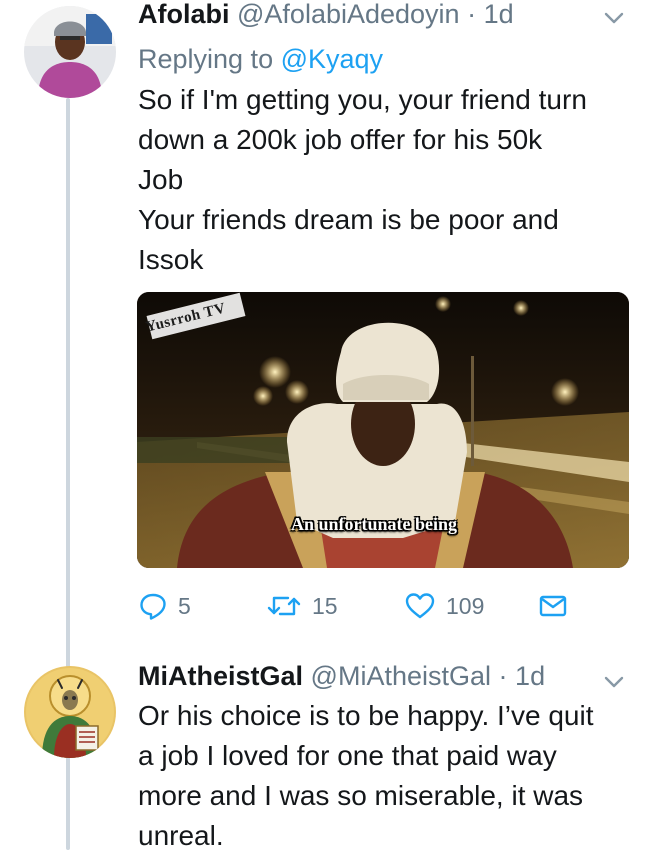 Image resolution: width=650 pixels, height=856 pixels. I want to click on user-handle: @AfolabiAdedoyin, so click(348, 14).